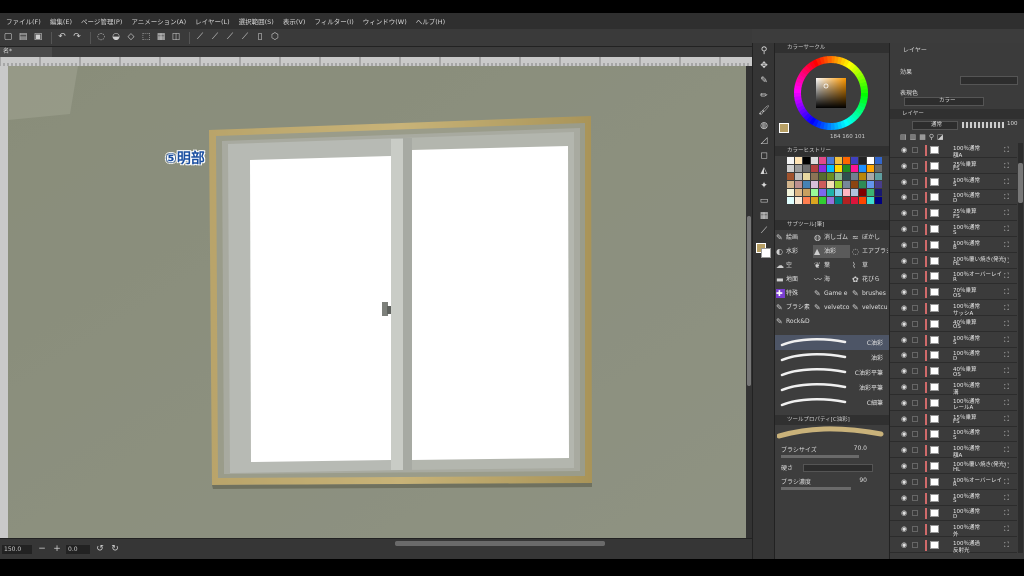 Image resolution: width=1024 pixels, height=576 pixels. Describe the element at coordinates (953, 466) in the screenshot. I see `layer-row: ◉ 100％覆い焼き(発光) HL ⛶` at that location.